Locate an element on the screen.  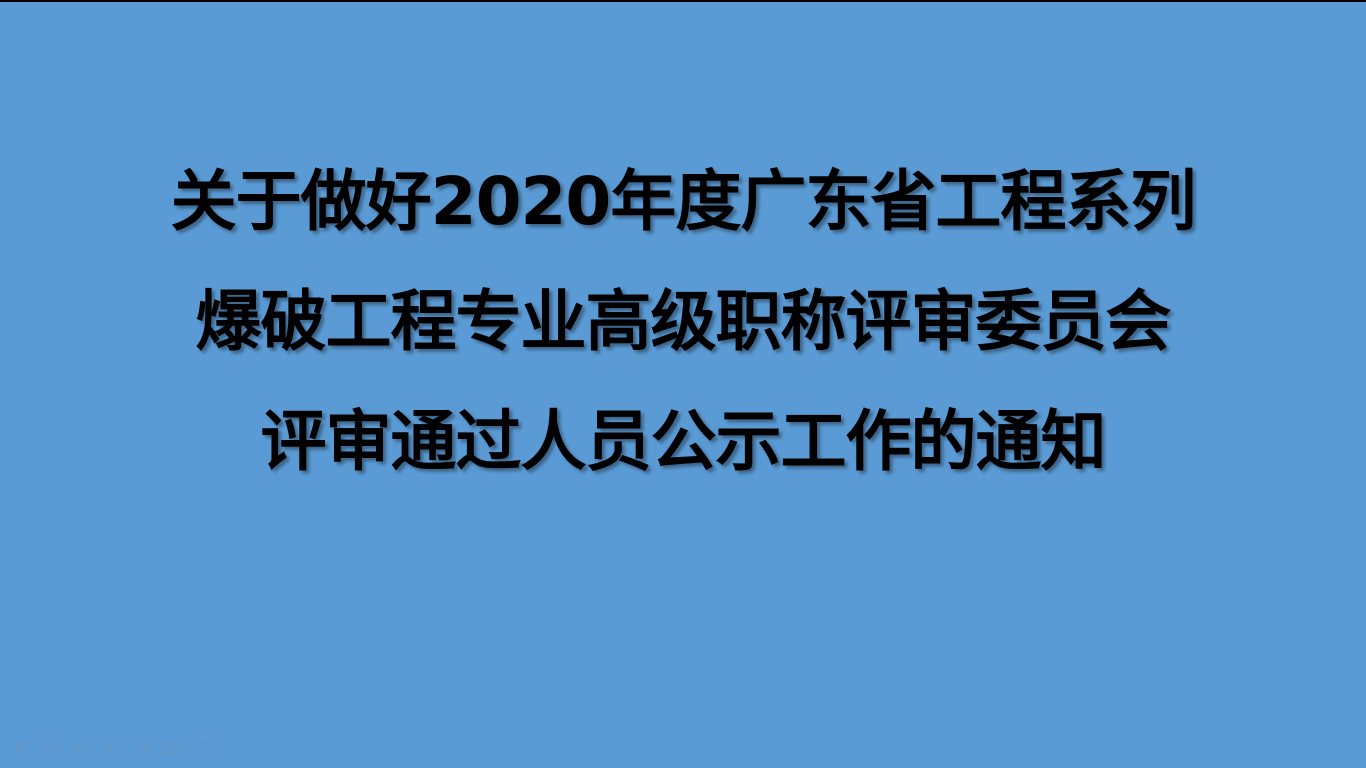
pointer-icon is located at coordinates (144, 747).